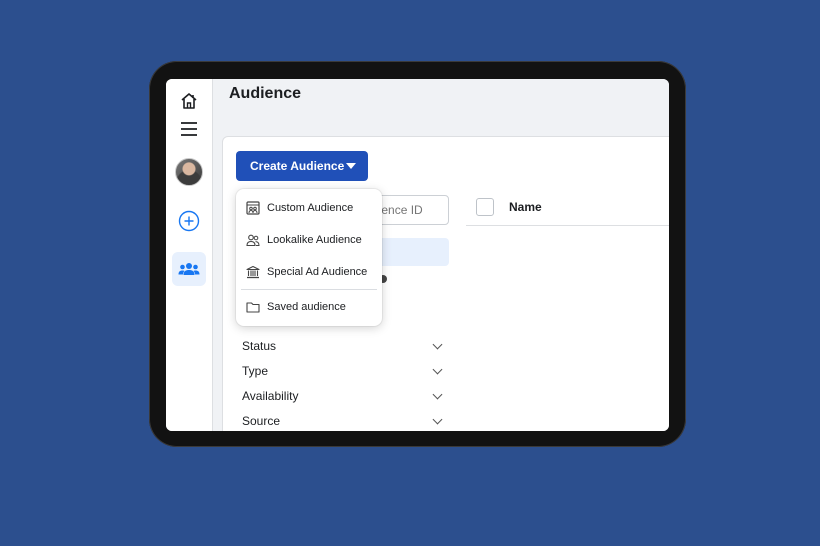 This screenshot has width=820, height=546. I want to click on folder-icon, so click(253, 307).